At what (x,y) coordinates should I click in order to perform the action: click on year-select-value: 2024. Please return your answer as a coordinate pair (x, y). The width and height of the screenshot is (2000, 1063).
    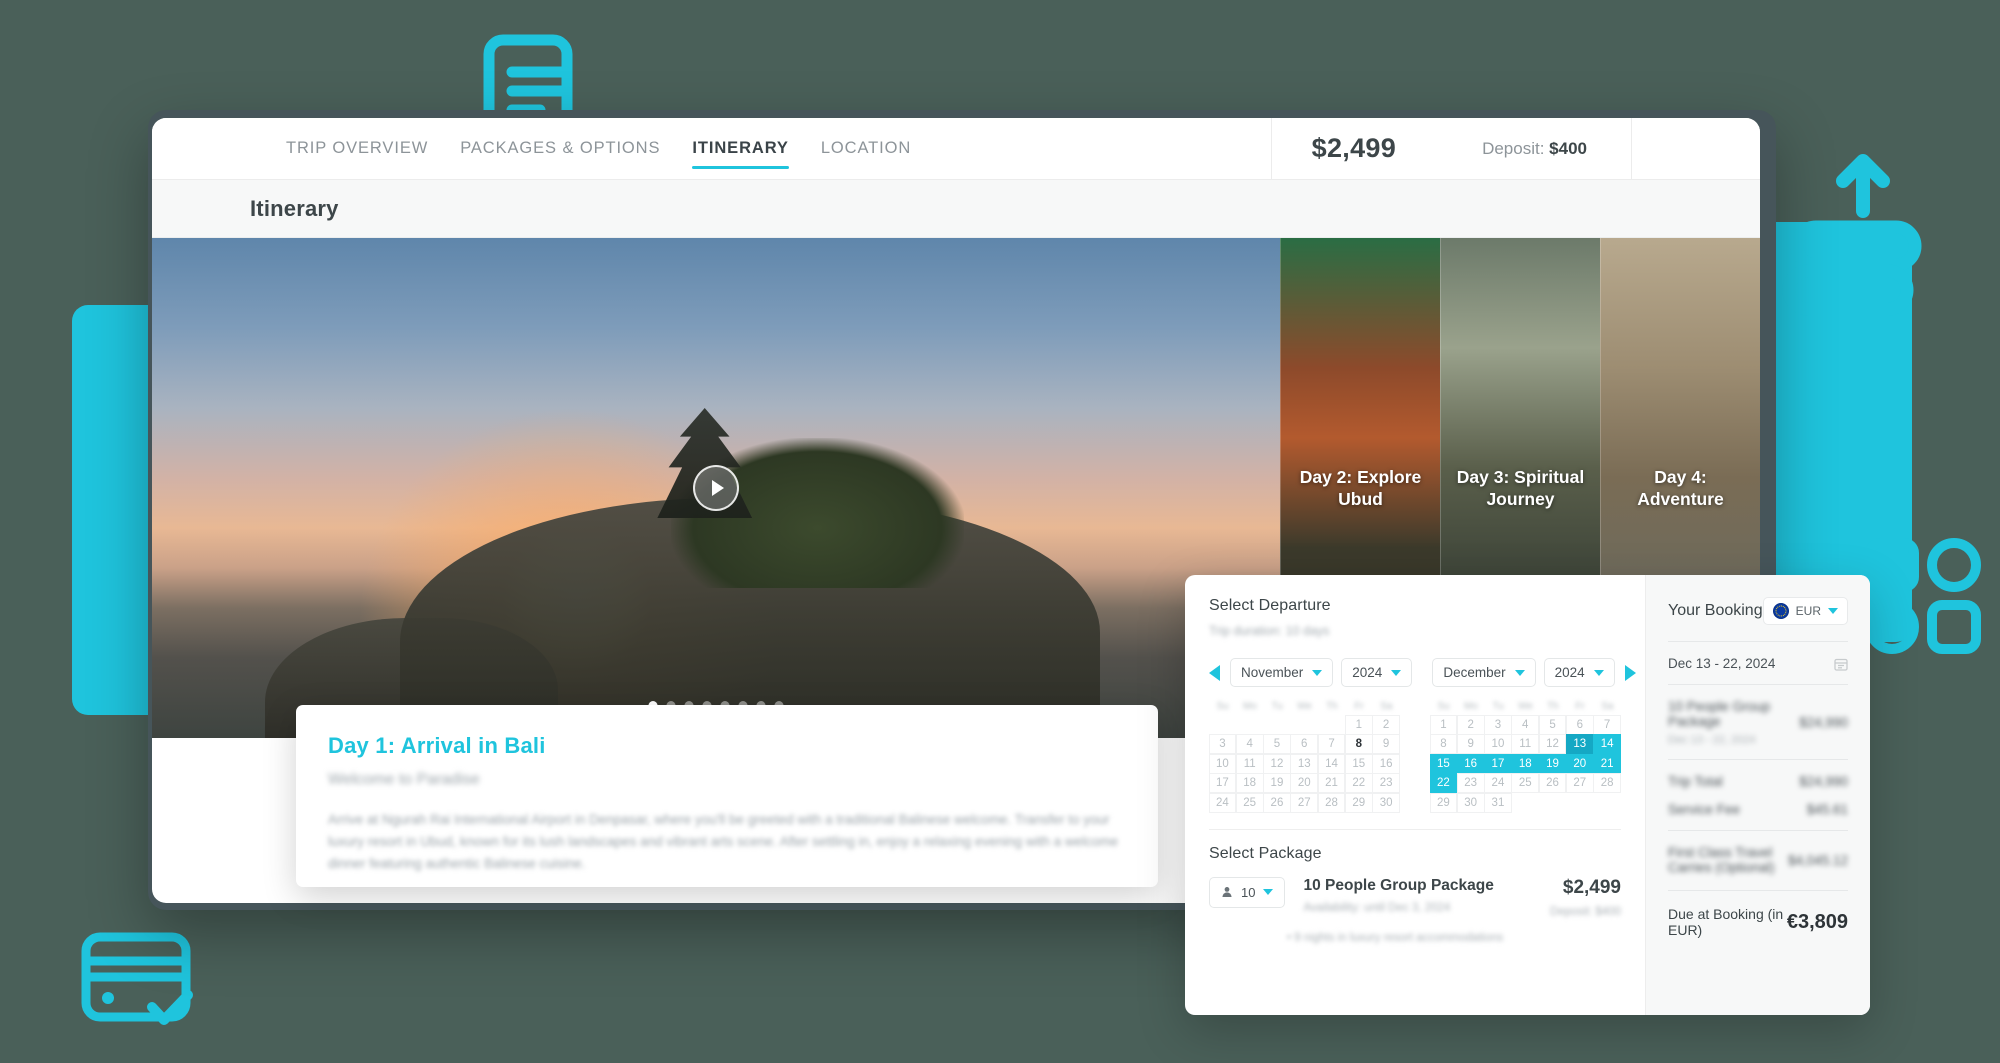
    Looking at the image, I should click on (1367, 672).